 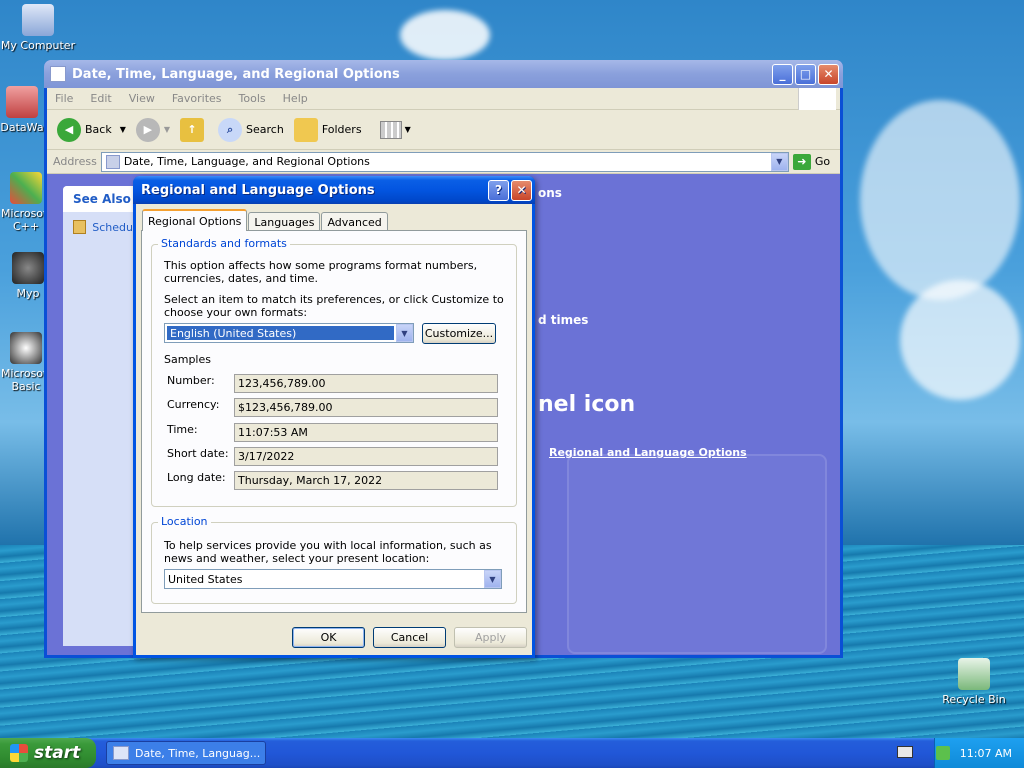 What do you see at coordinates (196, 477) in the screenshot?
I see `long-date-label: Long date:` at bounding box center [196, 477].